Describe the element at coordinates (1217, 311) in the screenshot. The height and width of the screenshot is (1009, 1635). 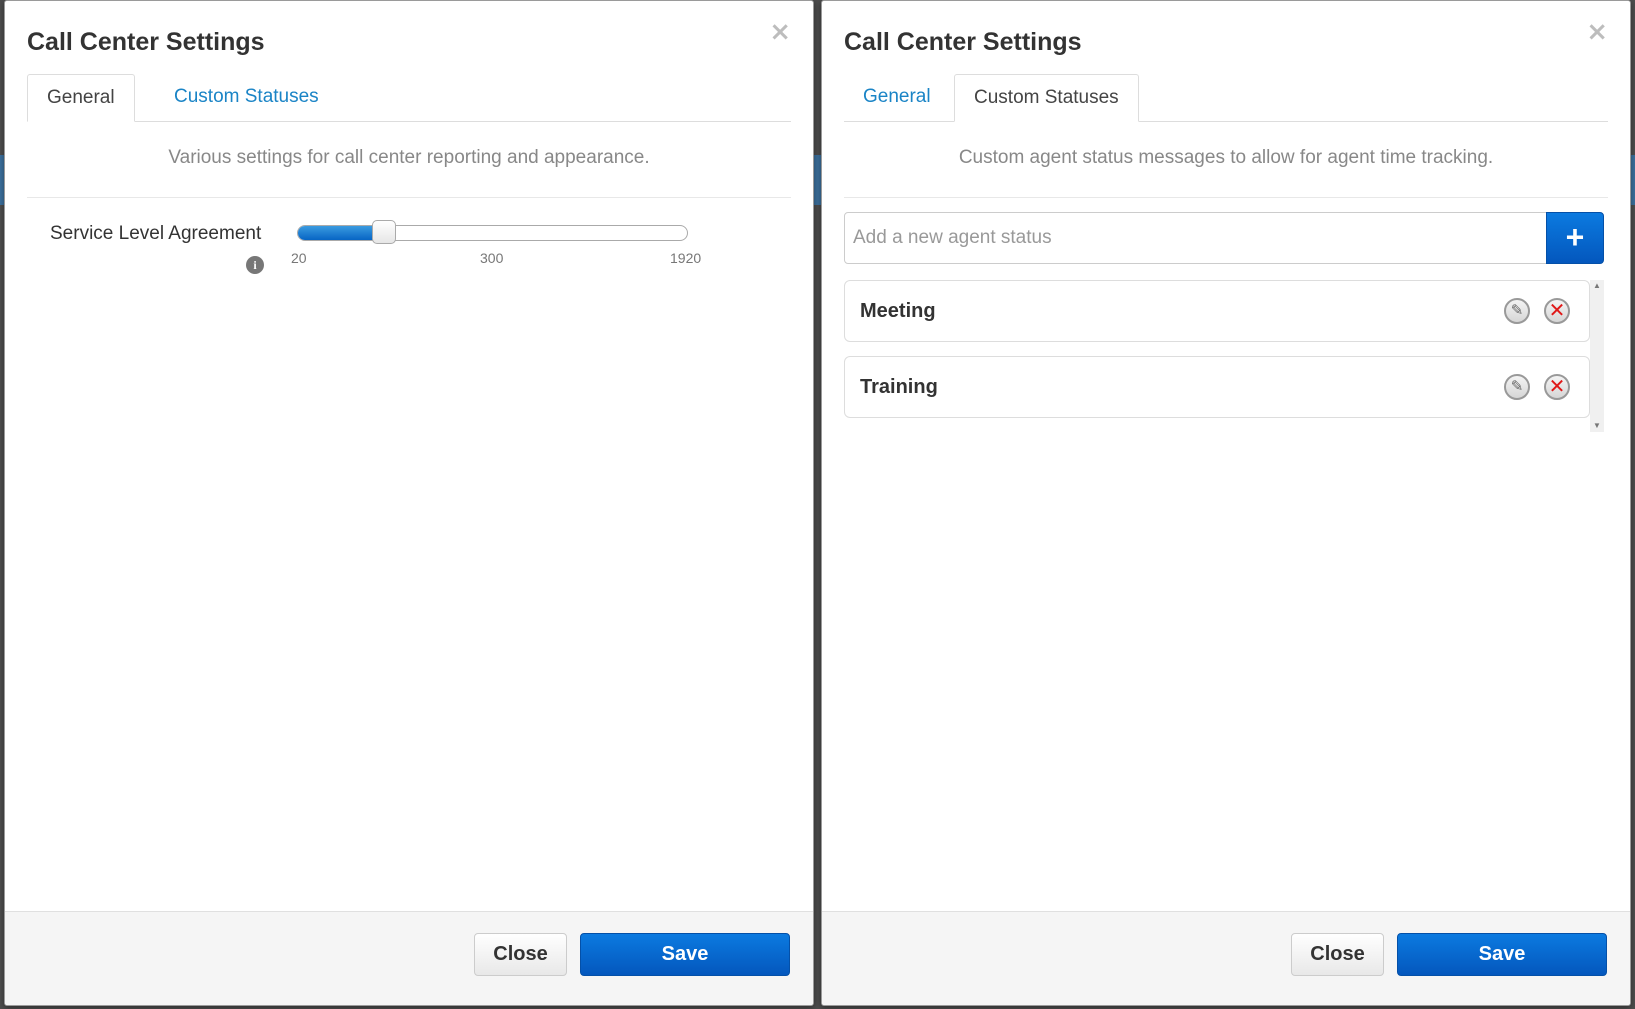
I see `list-item: Meeting ✎ ✕` at that location.